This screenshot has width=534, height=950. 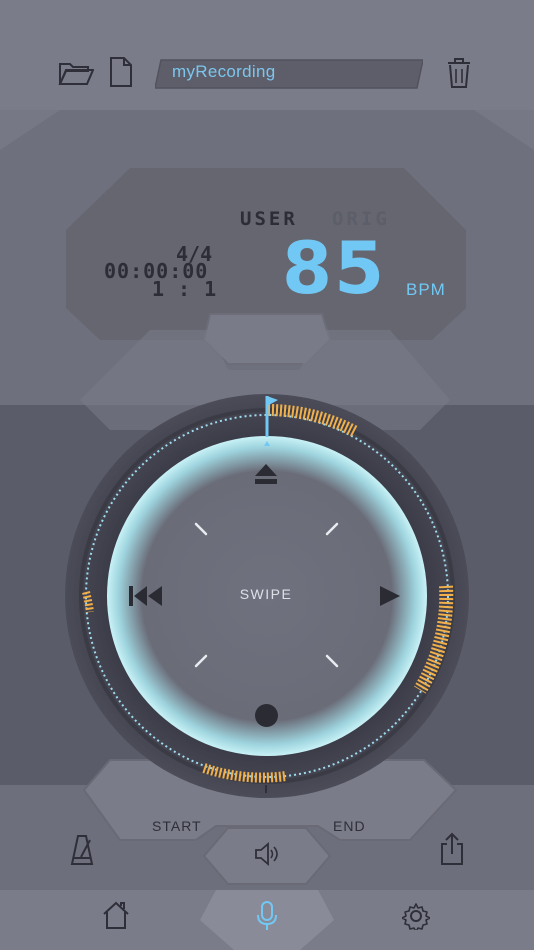 What do you see at coordinates (224, 71) in the screenshot?
I see `track-name: myRecording` at bounding box center [224, 71].